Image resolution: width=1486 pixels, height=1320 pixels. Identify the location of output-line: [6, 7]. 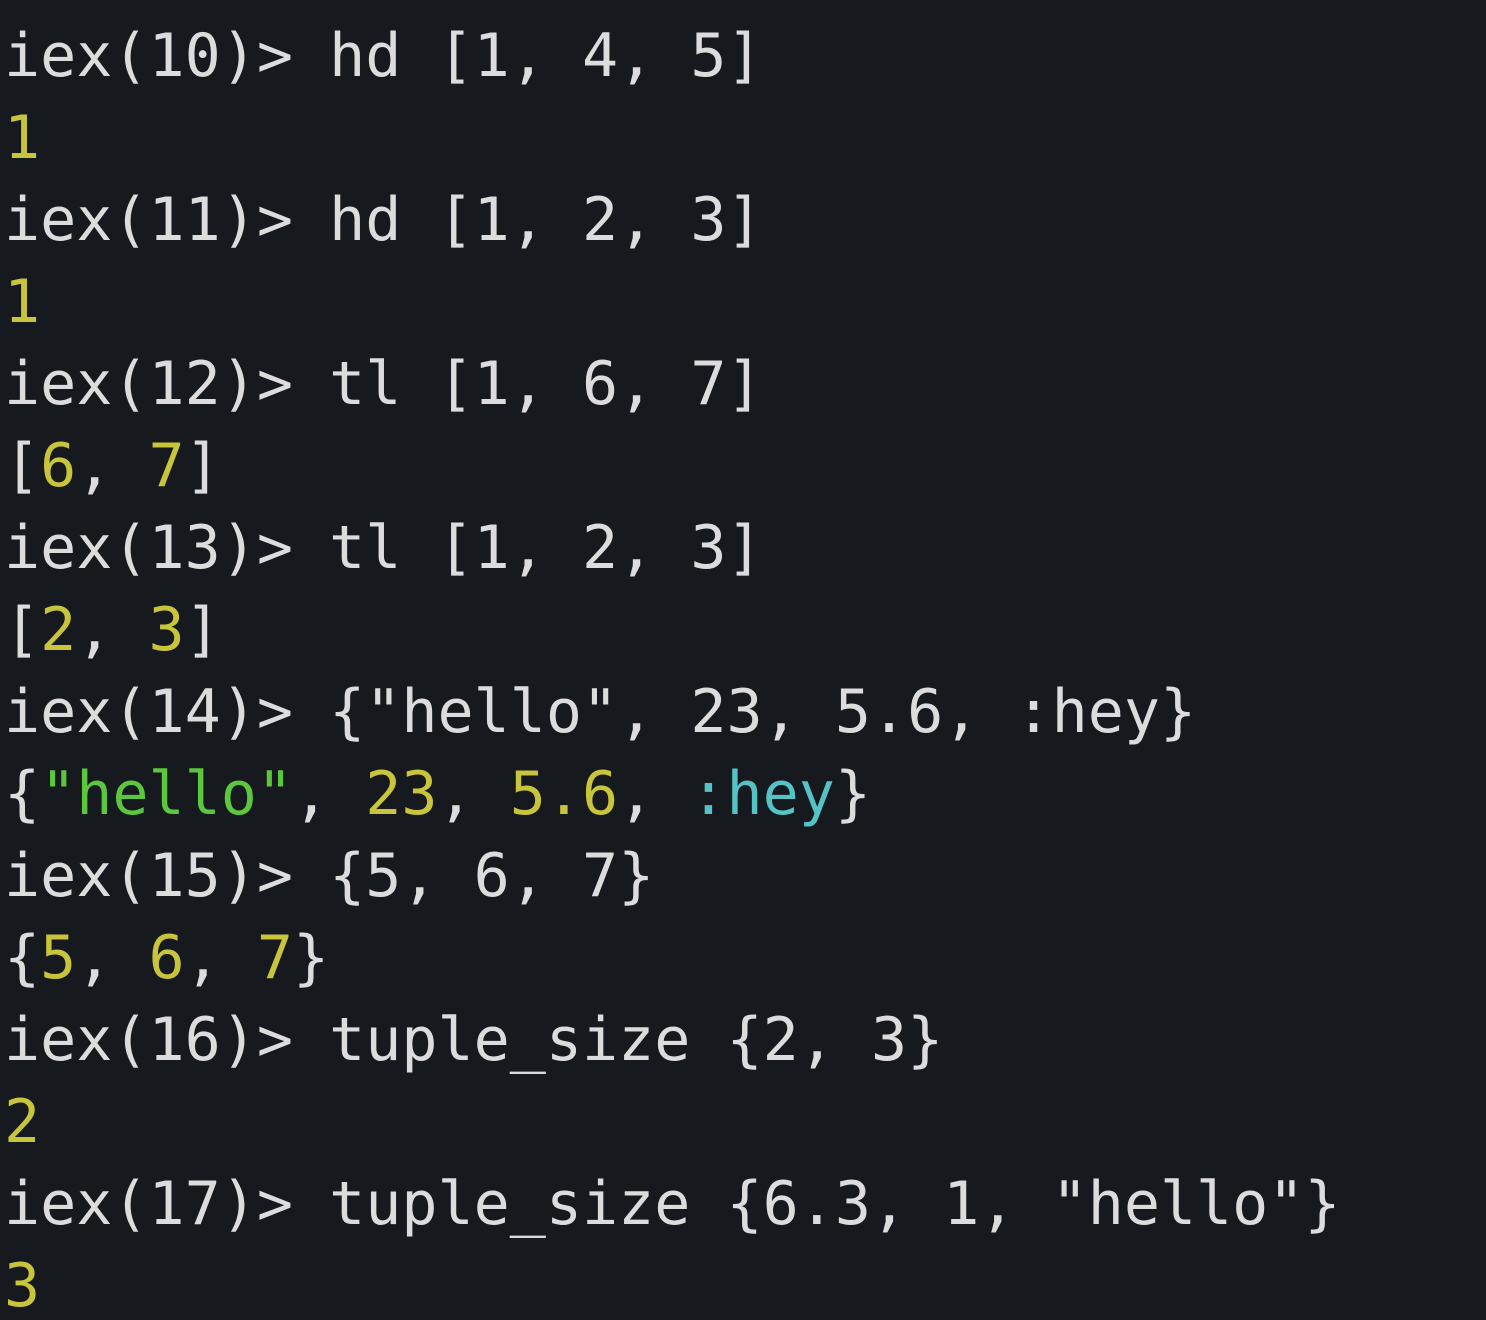
(745, 466).